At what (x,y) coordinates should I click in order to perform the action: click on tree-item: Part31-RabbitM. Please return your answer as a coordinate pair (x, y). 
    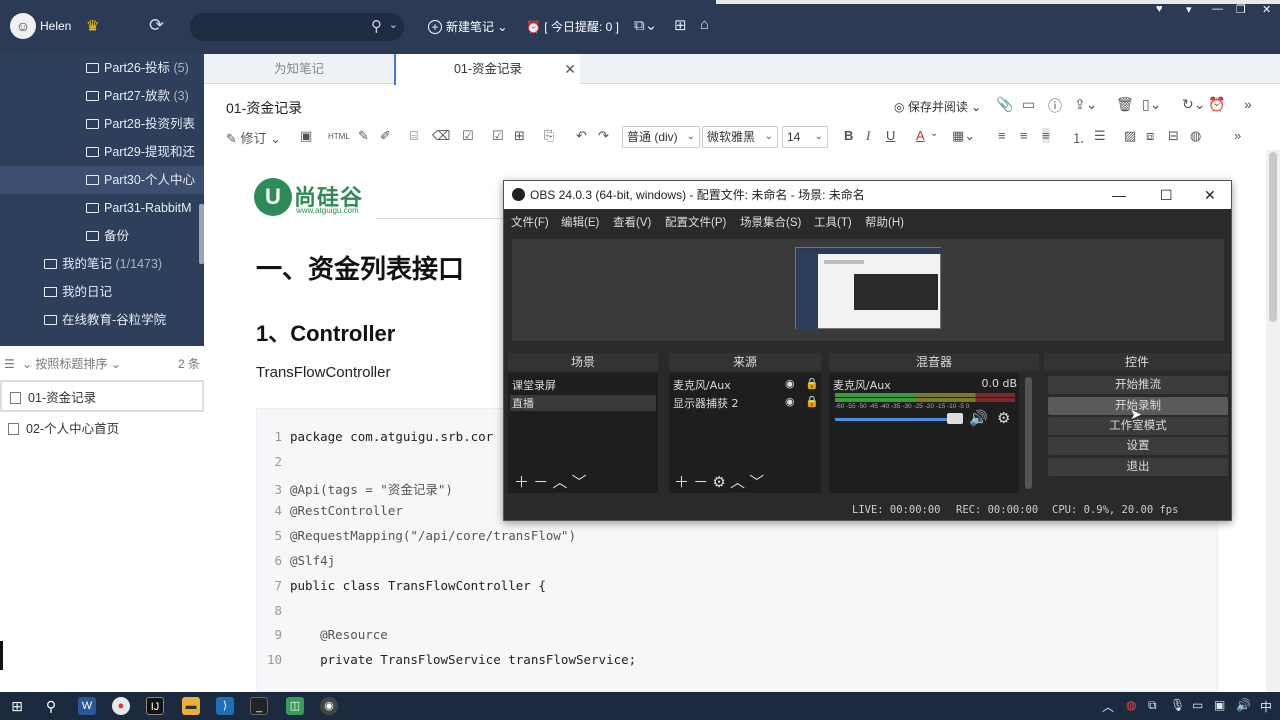
    Looking at the image, I should click on (142, 208).